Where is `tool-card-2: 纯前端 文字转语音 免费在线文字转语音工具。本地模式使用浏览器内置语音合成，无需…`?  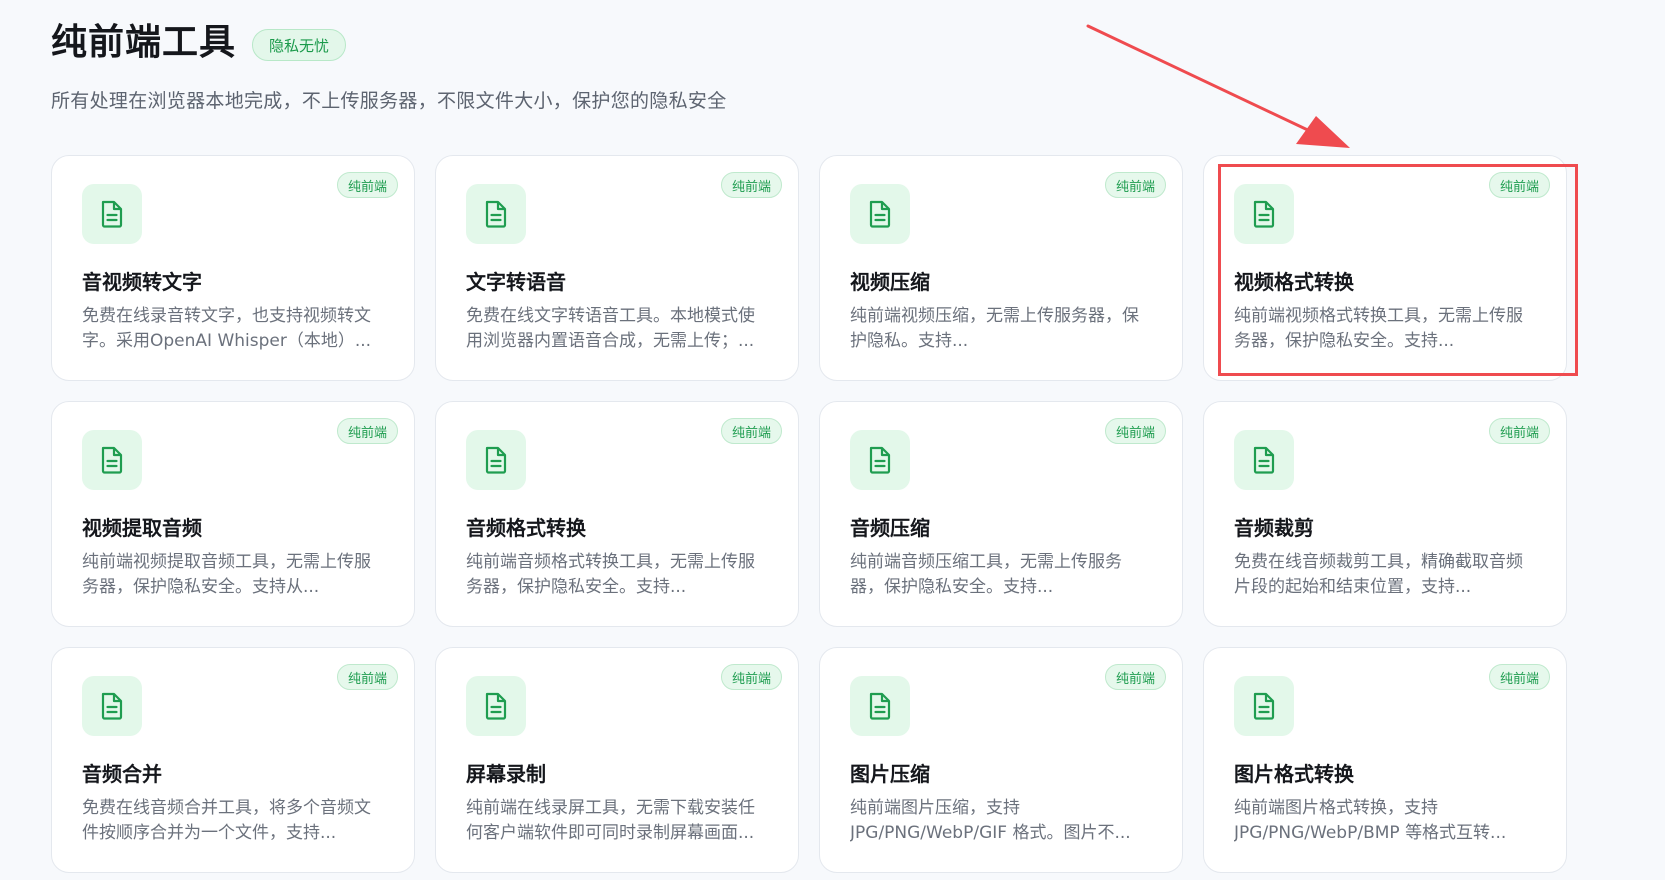
tool-card-2: 纯前端 文字转语音 免费在线文字转语音工具。本地模式使用浏览器内置语音合成，无需… is located at coordinates (617, 268).